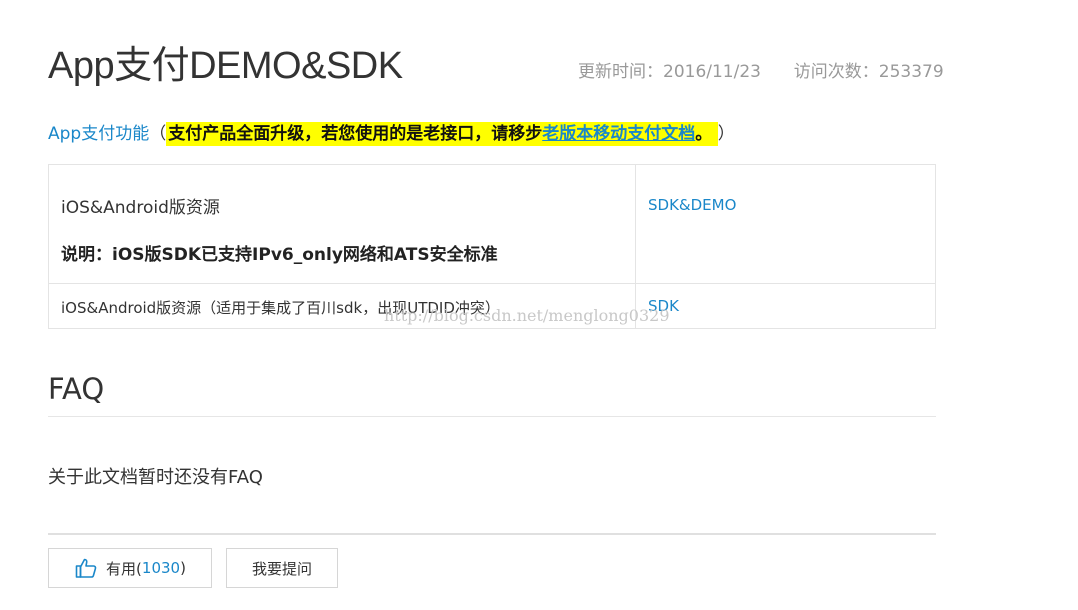  Describe the element at coordinates (225, 66) in the screenshot. I see `page-title: App支付DEMO&SDK` at that location.